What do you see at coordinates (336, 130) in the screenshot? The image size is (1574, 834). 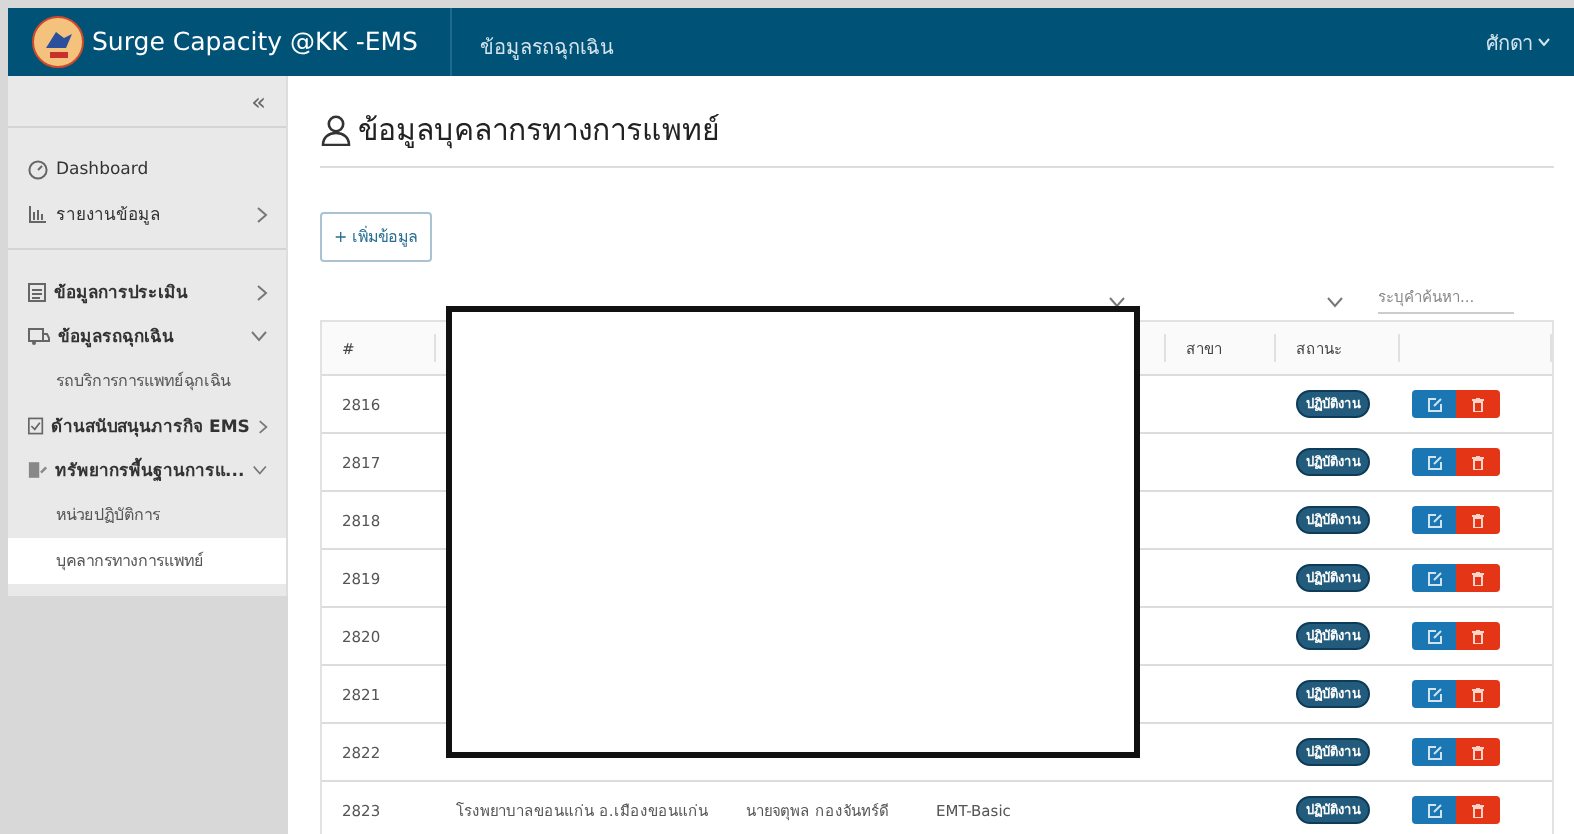 I see `user-icon` at bounding box center [336, 130].